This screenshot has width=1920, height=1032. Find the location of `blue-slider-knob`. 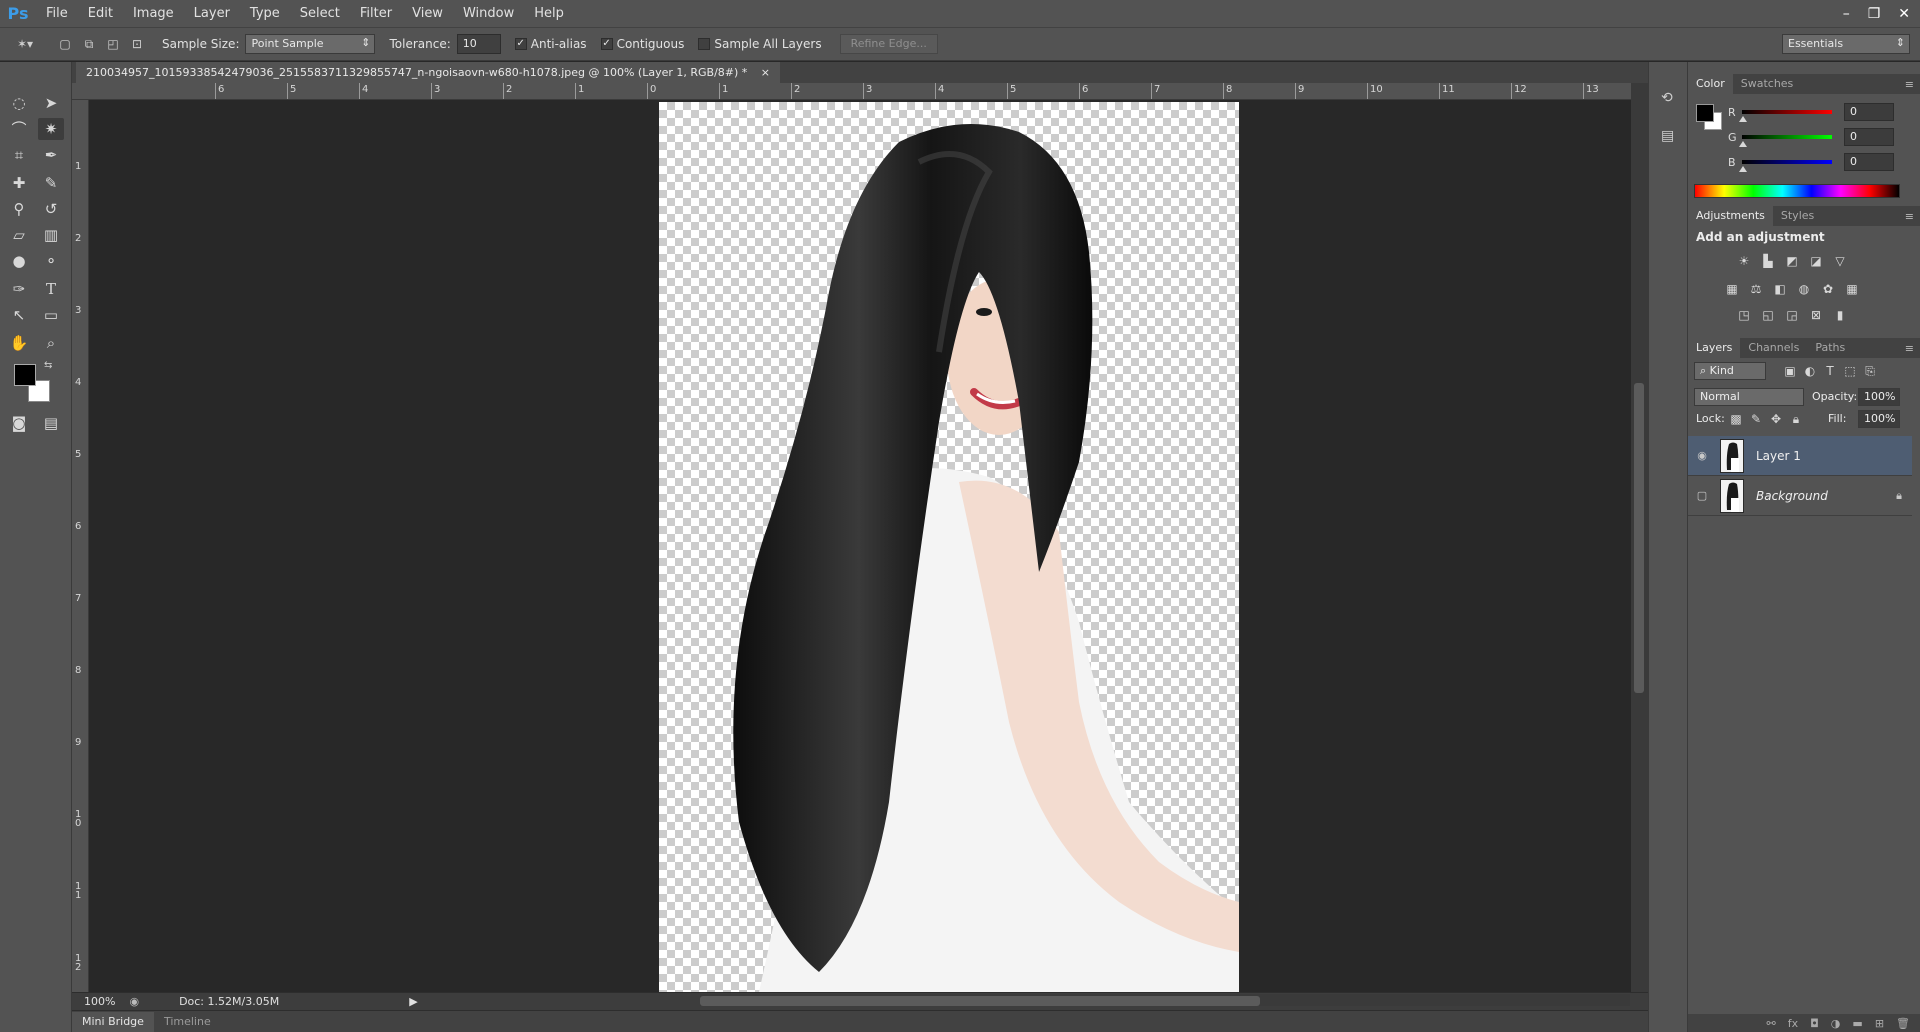

blue-slider-knob is located at coordinates (1743, 169).